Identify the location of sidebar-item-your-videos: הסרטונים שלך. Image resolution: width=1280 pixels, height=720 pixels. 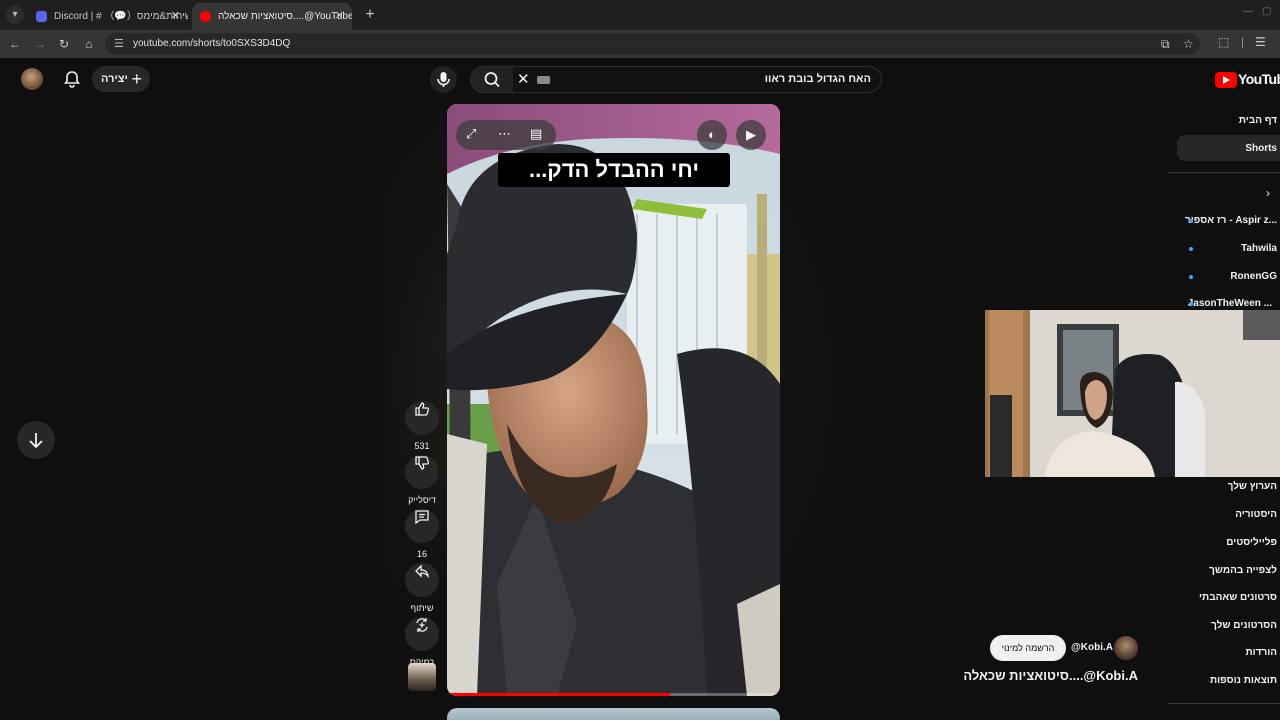
(1244, 625).